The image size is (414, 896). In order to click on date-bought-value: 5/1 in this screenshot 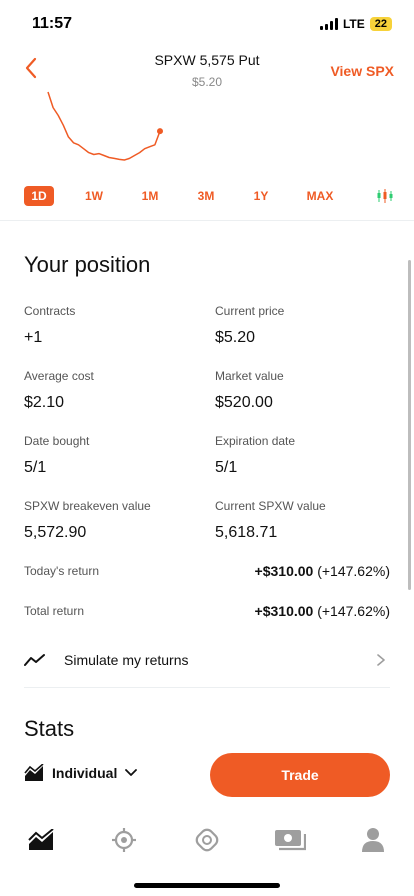, I will do `click(35, 467)`.